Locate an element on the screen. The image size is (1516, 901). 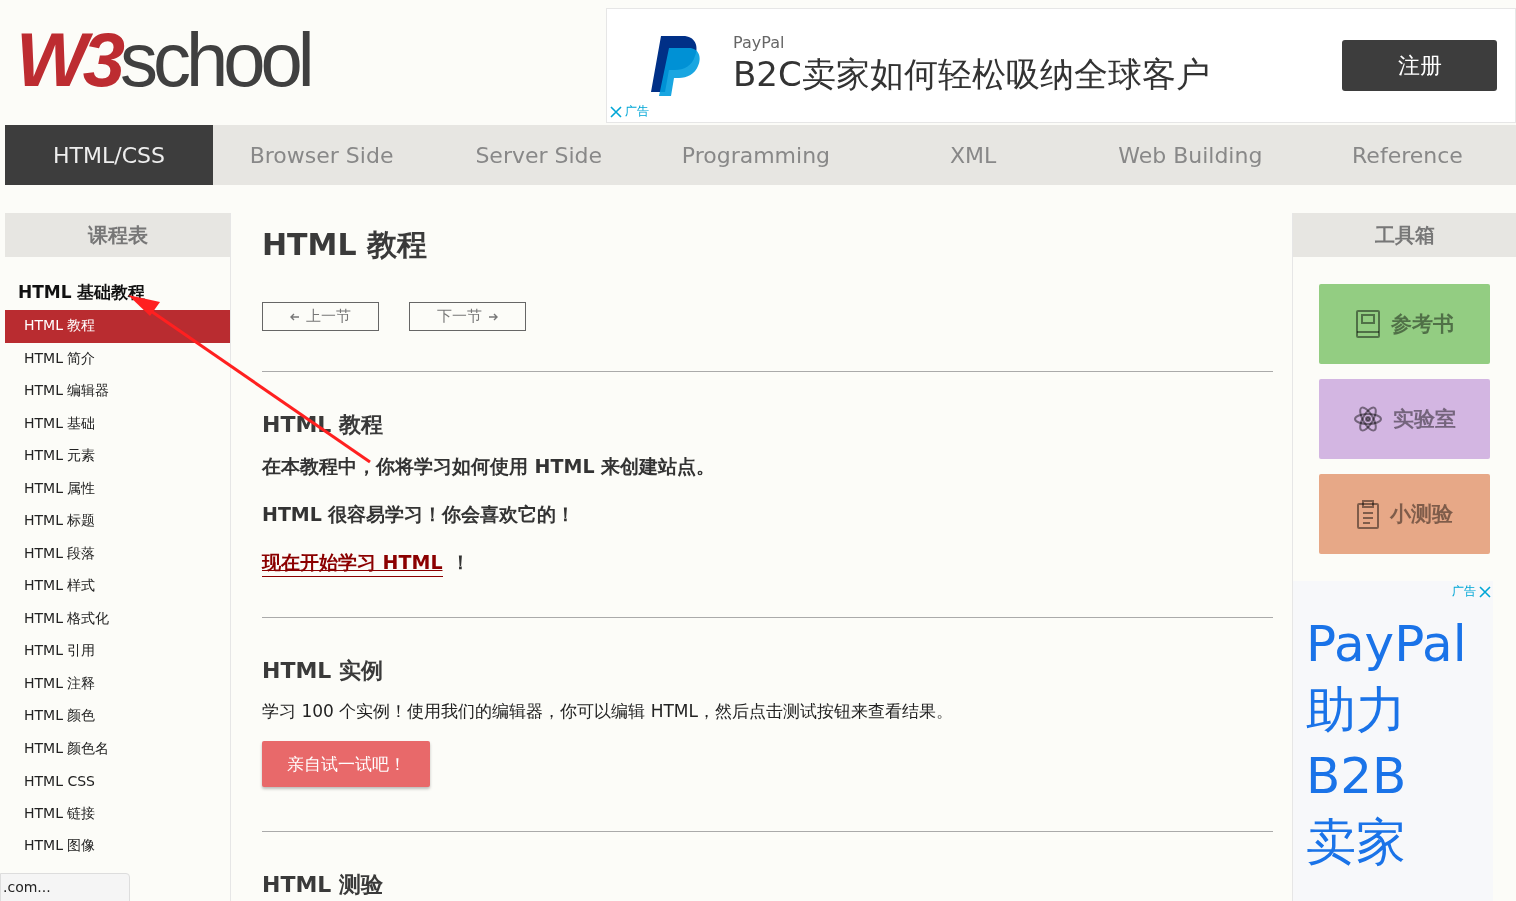
sidebar-item: HTML 段落 is located at coordinates (117, 553).